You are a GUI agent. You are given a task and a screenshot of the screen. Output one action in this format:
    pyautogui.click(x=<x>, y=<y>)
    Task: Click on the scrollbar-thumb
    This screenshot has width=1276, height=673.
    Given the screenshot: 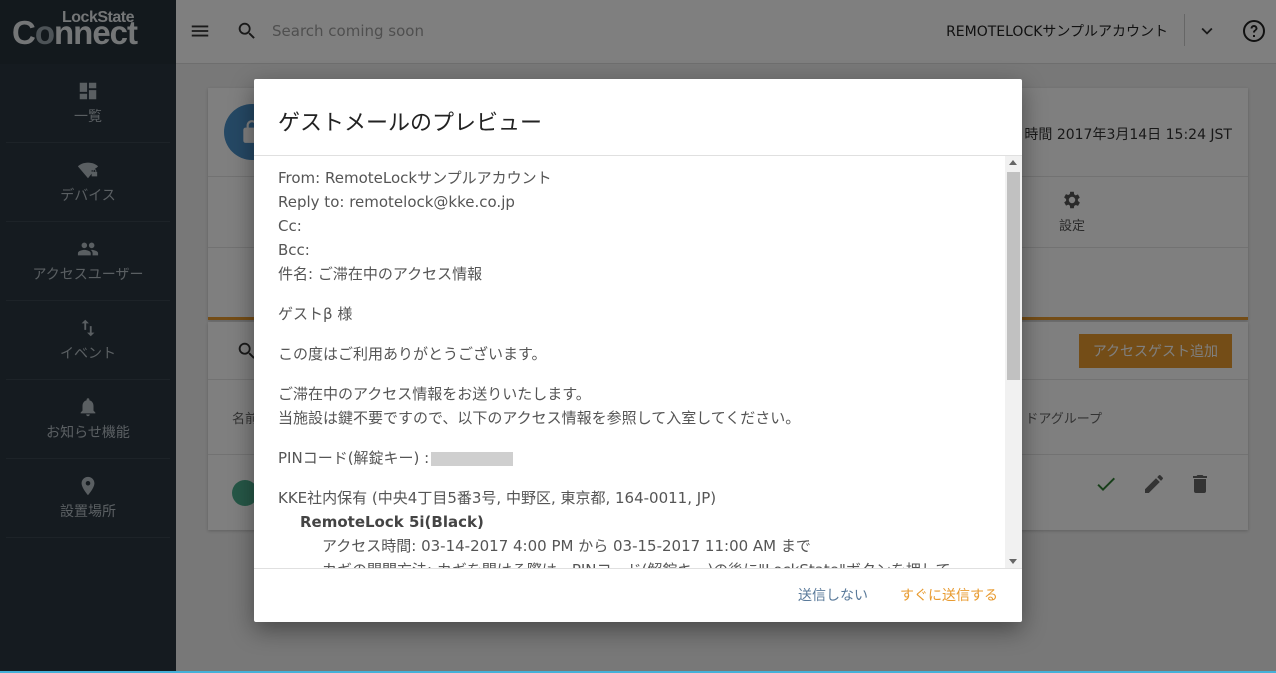 What is the action you would take?
    pyautogui.click(x=1013, y=276)
    